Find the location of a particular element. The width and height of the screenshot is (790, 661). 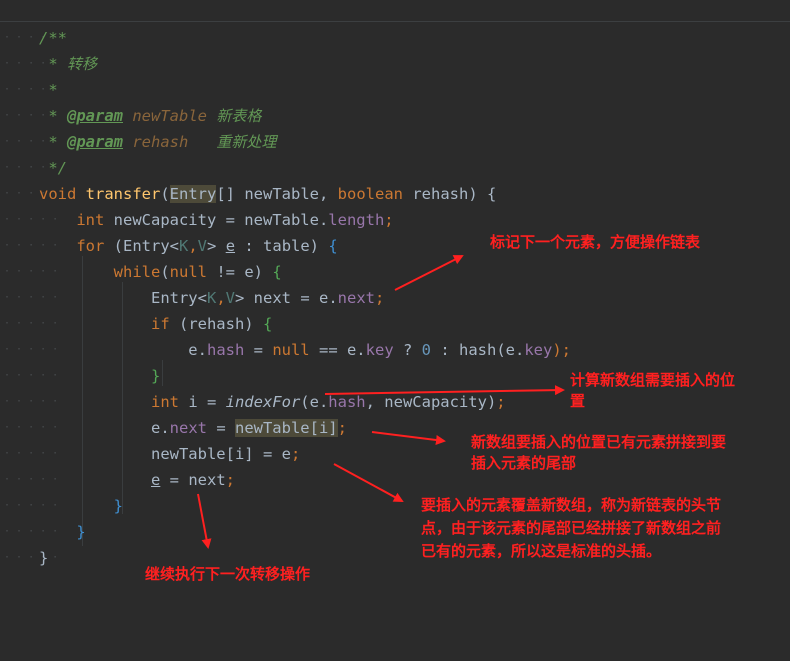

code-token: Entry< is located at coordinates (123, 298).